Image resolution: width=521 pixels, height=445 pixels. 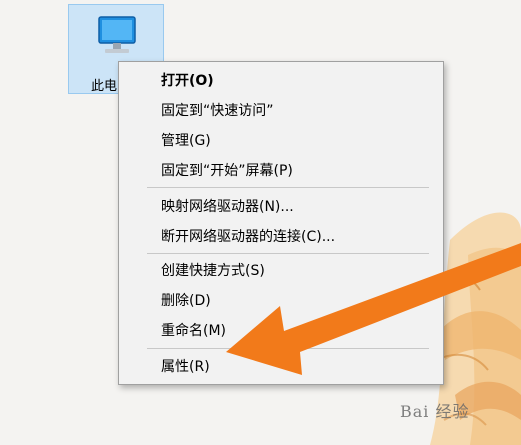 I want to click on watermark: Bai 经验, so click(x=435, y=411).